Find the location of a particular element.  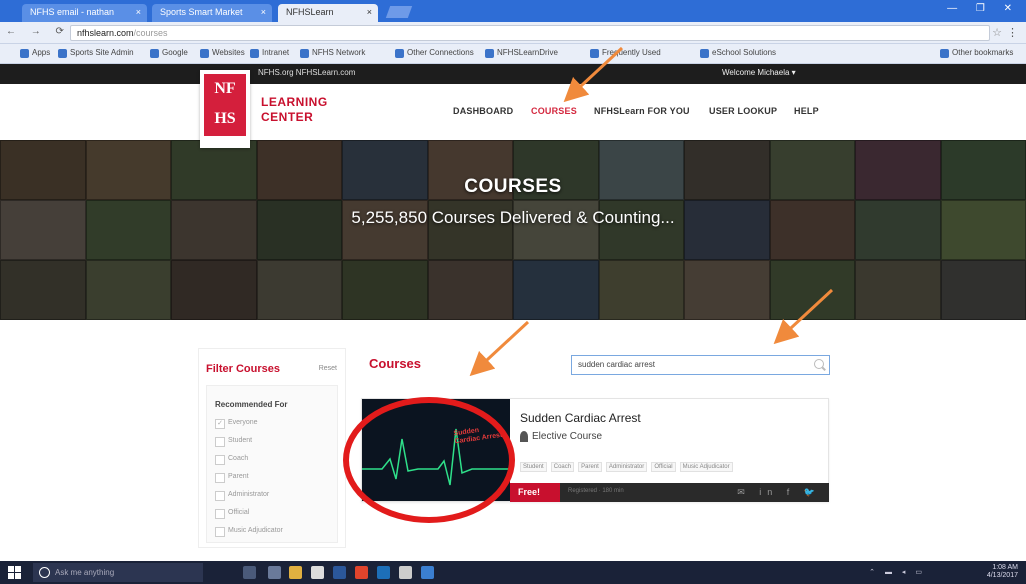

clock-date: 4/13/2017 is located at coordinates (1002, 575).